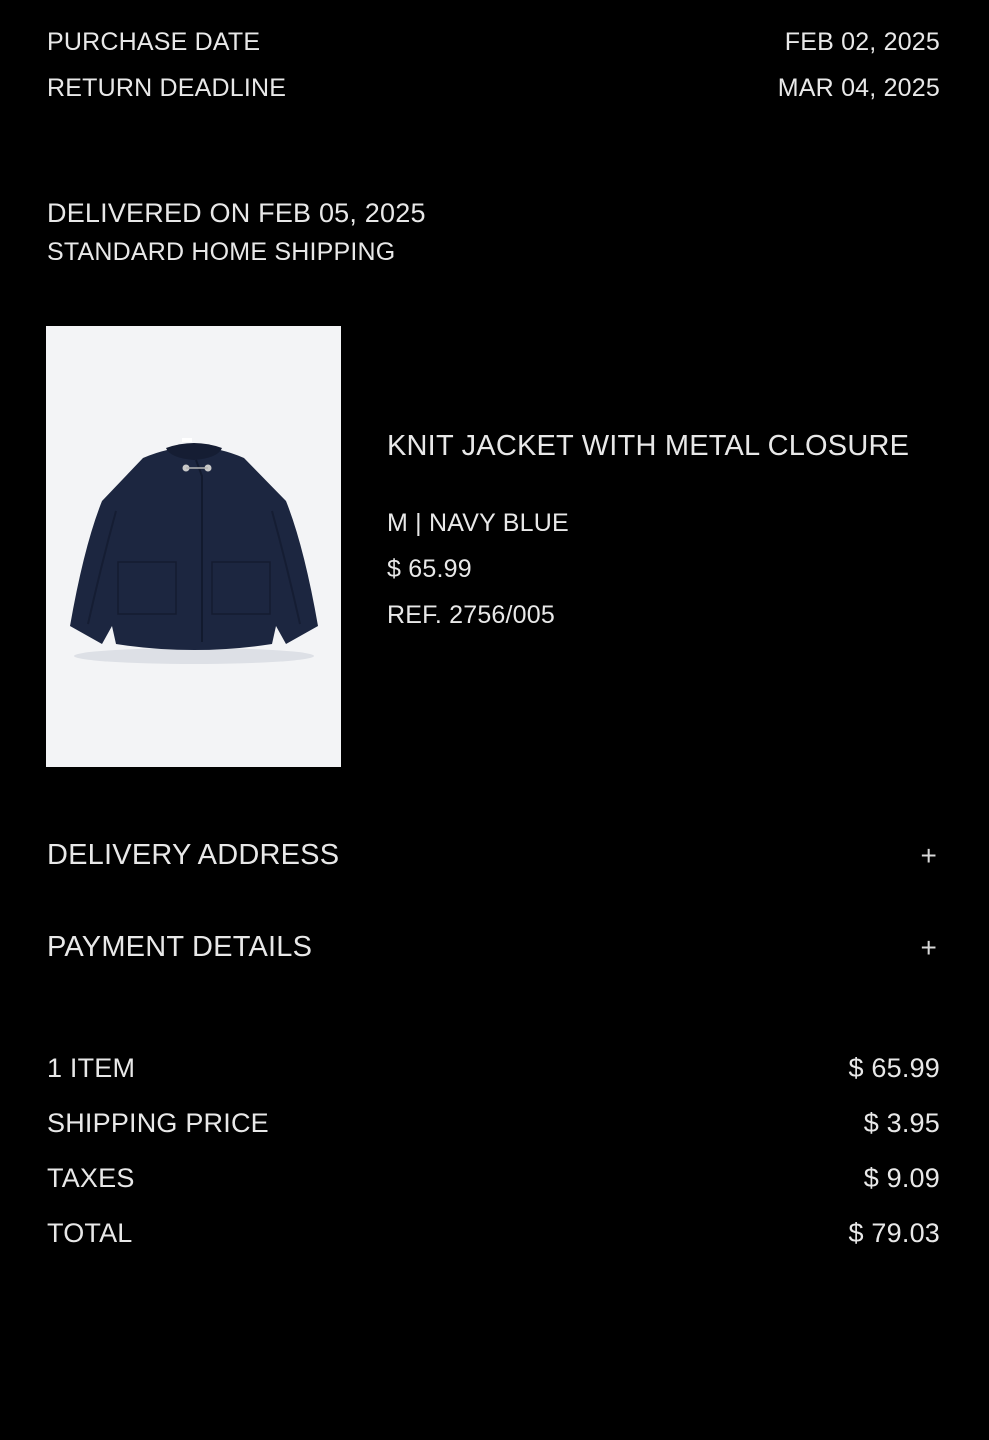 The height and width of the screenshot is (1440, 989). I want to click on payment-details-label: PAYMENT DETAILS, so click(180, 947).